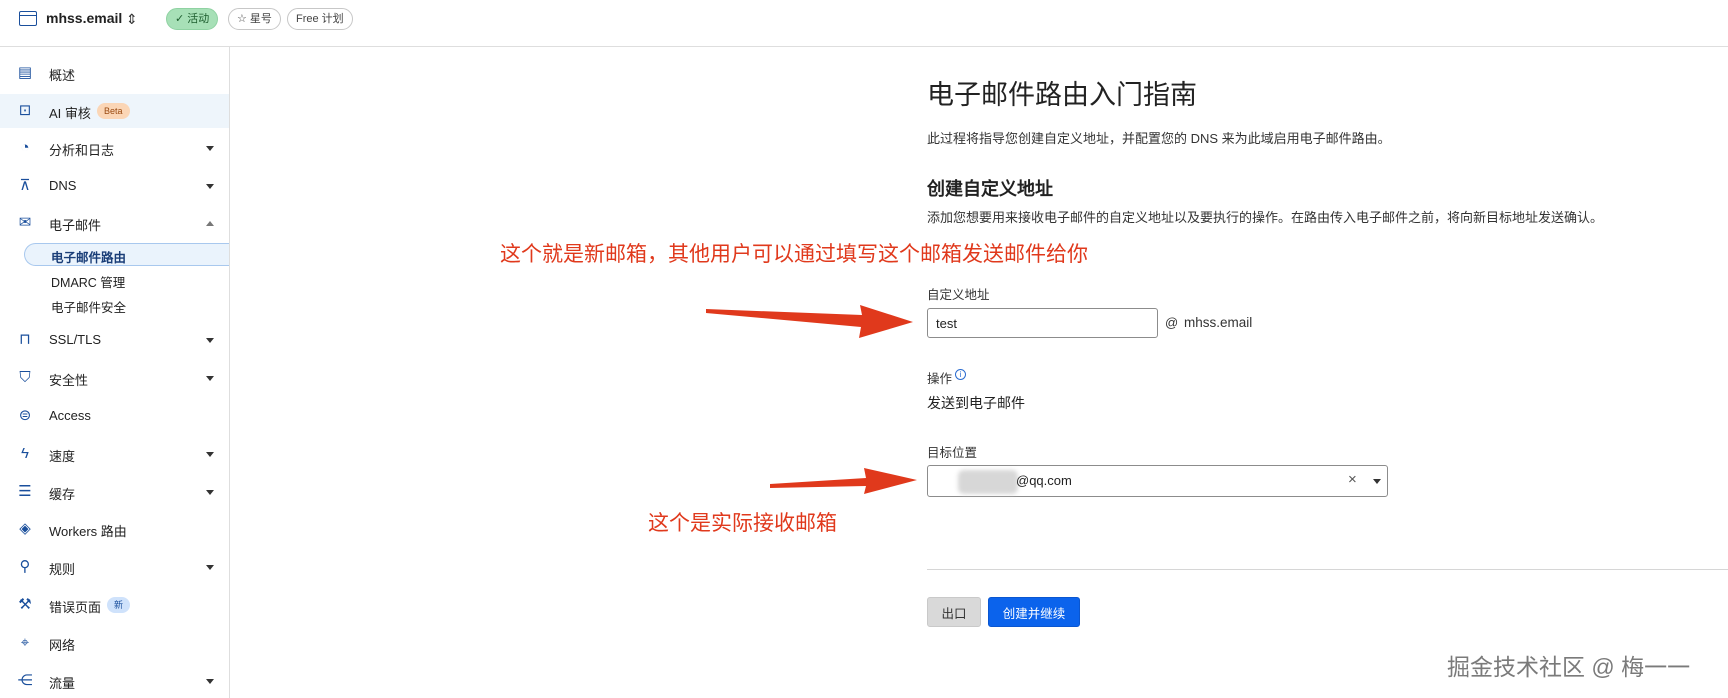 The image size is (1728, 698). I want to click on arrow-to-destination, so click(843, 481).